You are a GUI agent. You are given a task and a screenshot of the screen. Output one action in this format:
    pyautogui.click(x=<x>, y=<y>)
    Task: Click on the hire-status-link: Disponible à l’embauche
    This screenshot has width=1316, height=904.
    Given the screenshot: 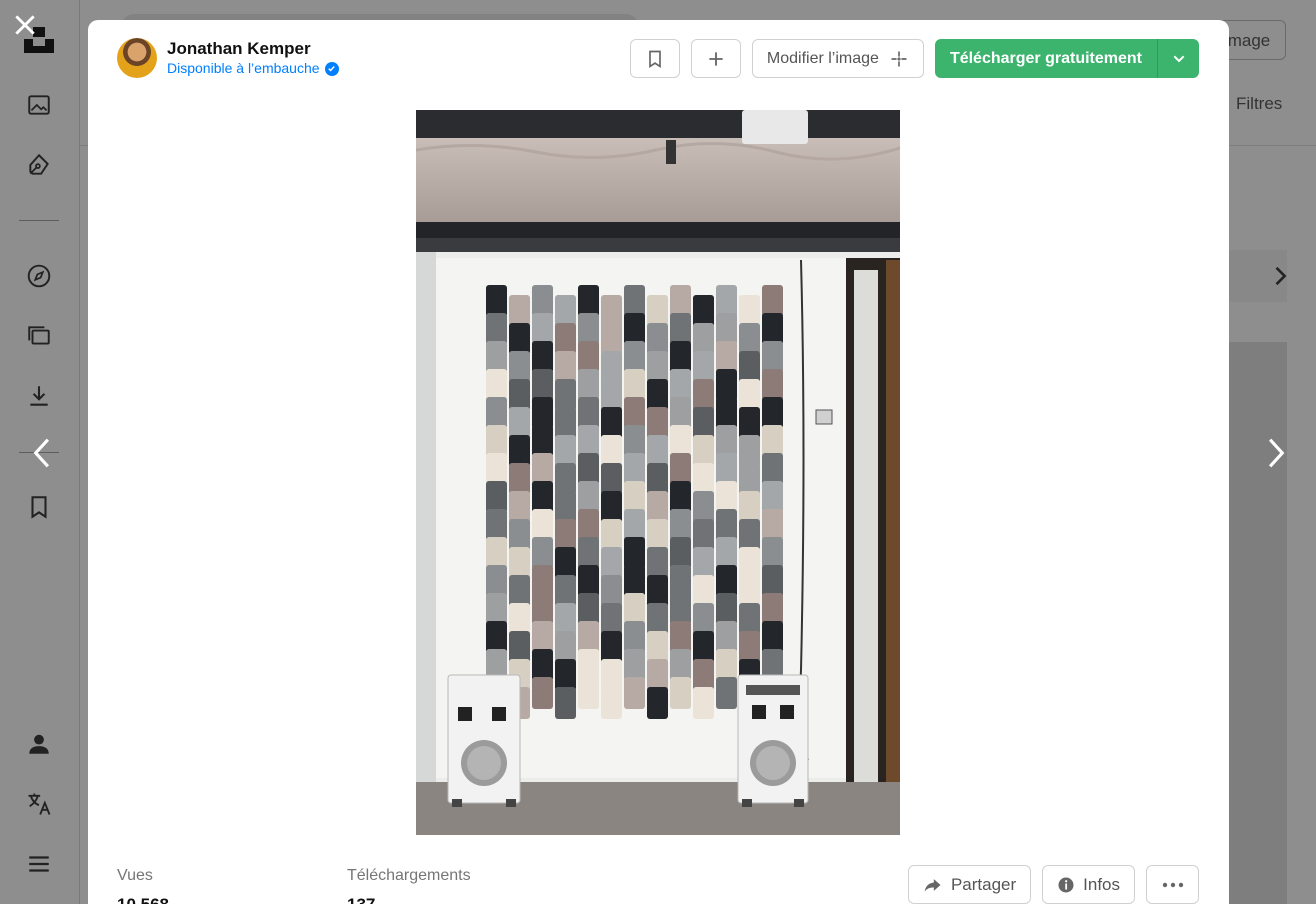 What is the action you would take?
    pyautogui.click(x=253, y=68)
    